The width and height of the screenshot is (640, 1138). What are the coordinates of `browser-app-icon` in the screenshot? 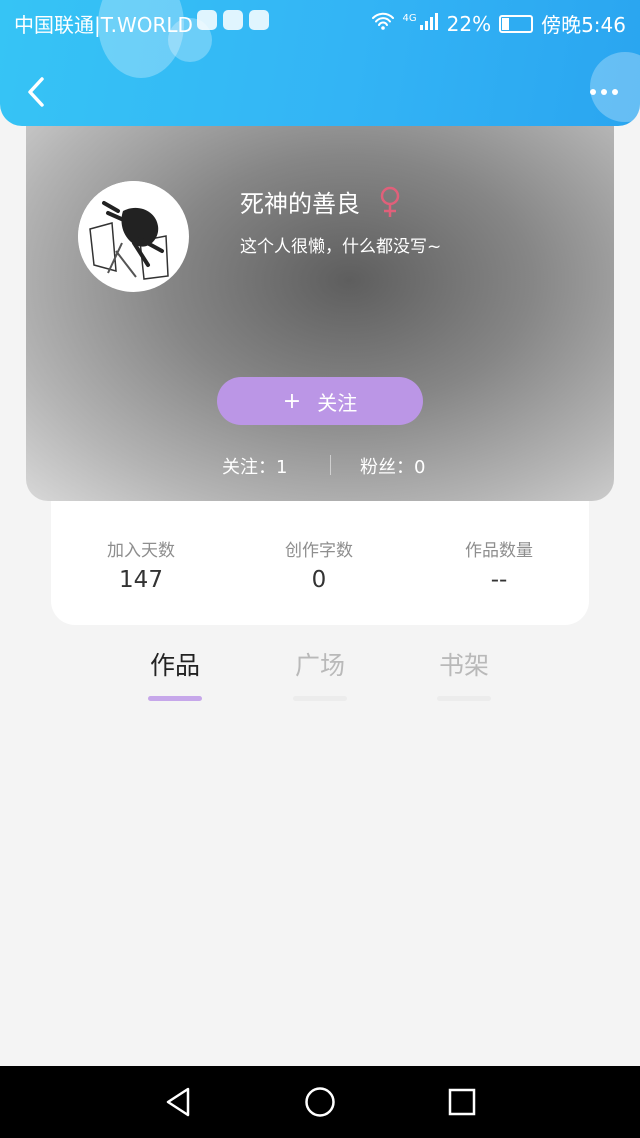 It's located at (233, 20).